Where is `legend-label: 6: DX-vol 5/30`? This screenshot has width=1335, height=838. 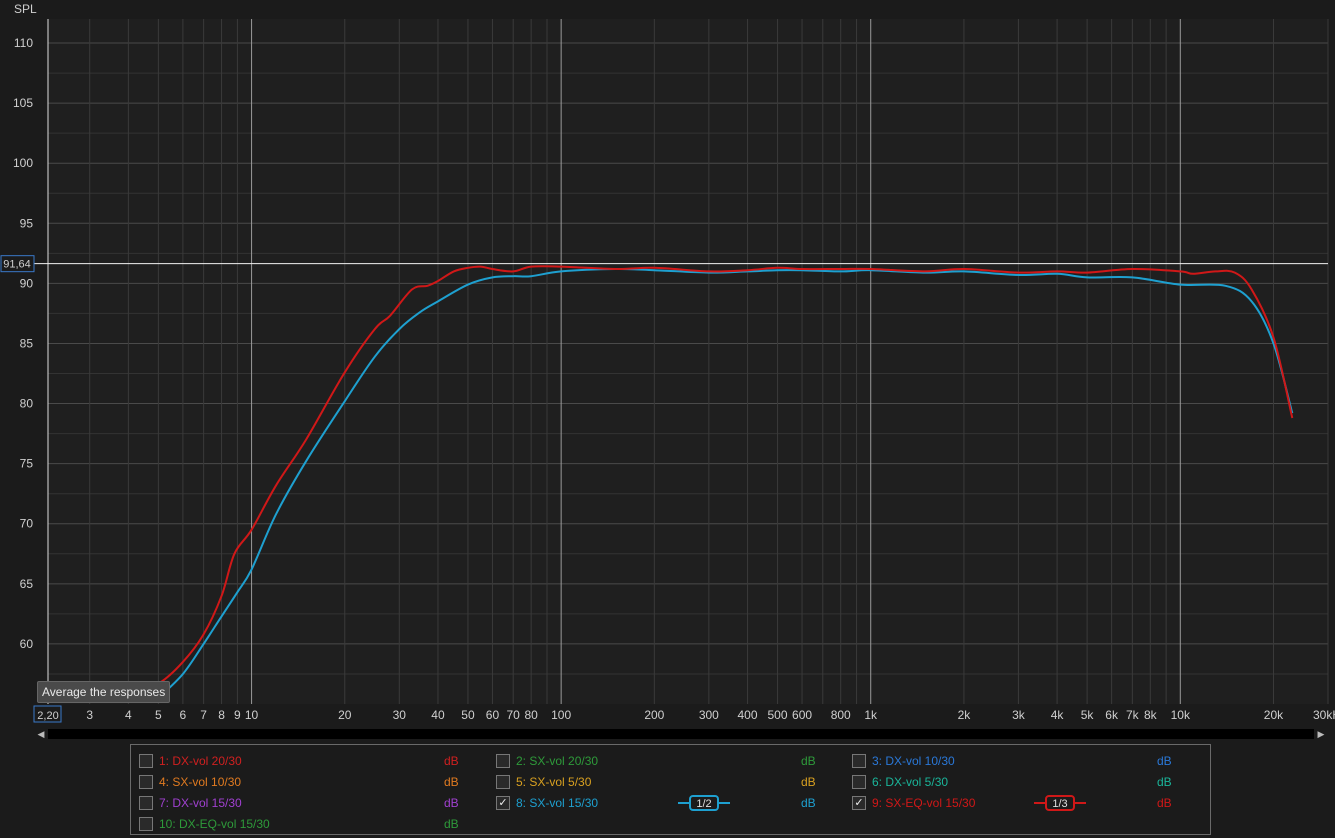 legend-label: 6: DX-vol 5/30 is located at coordinates (910, 782).